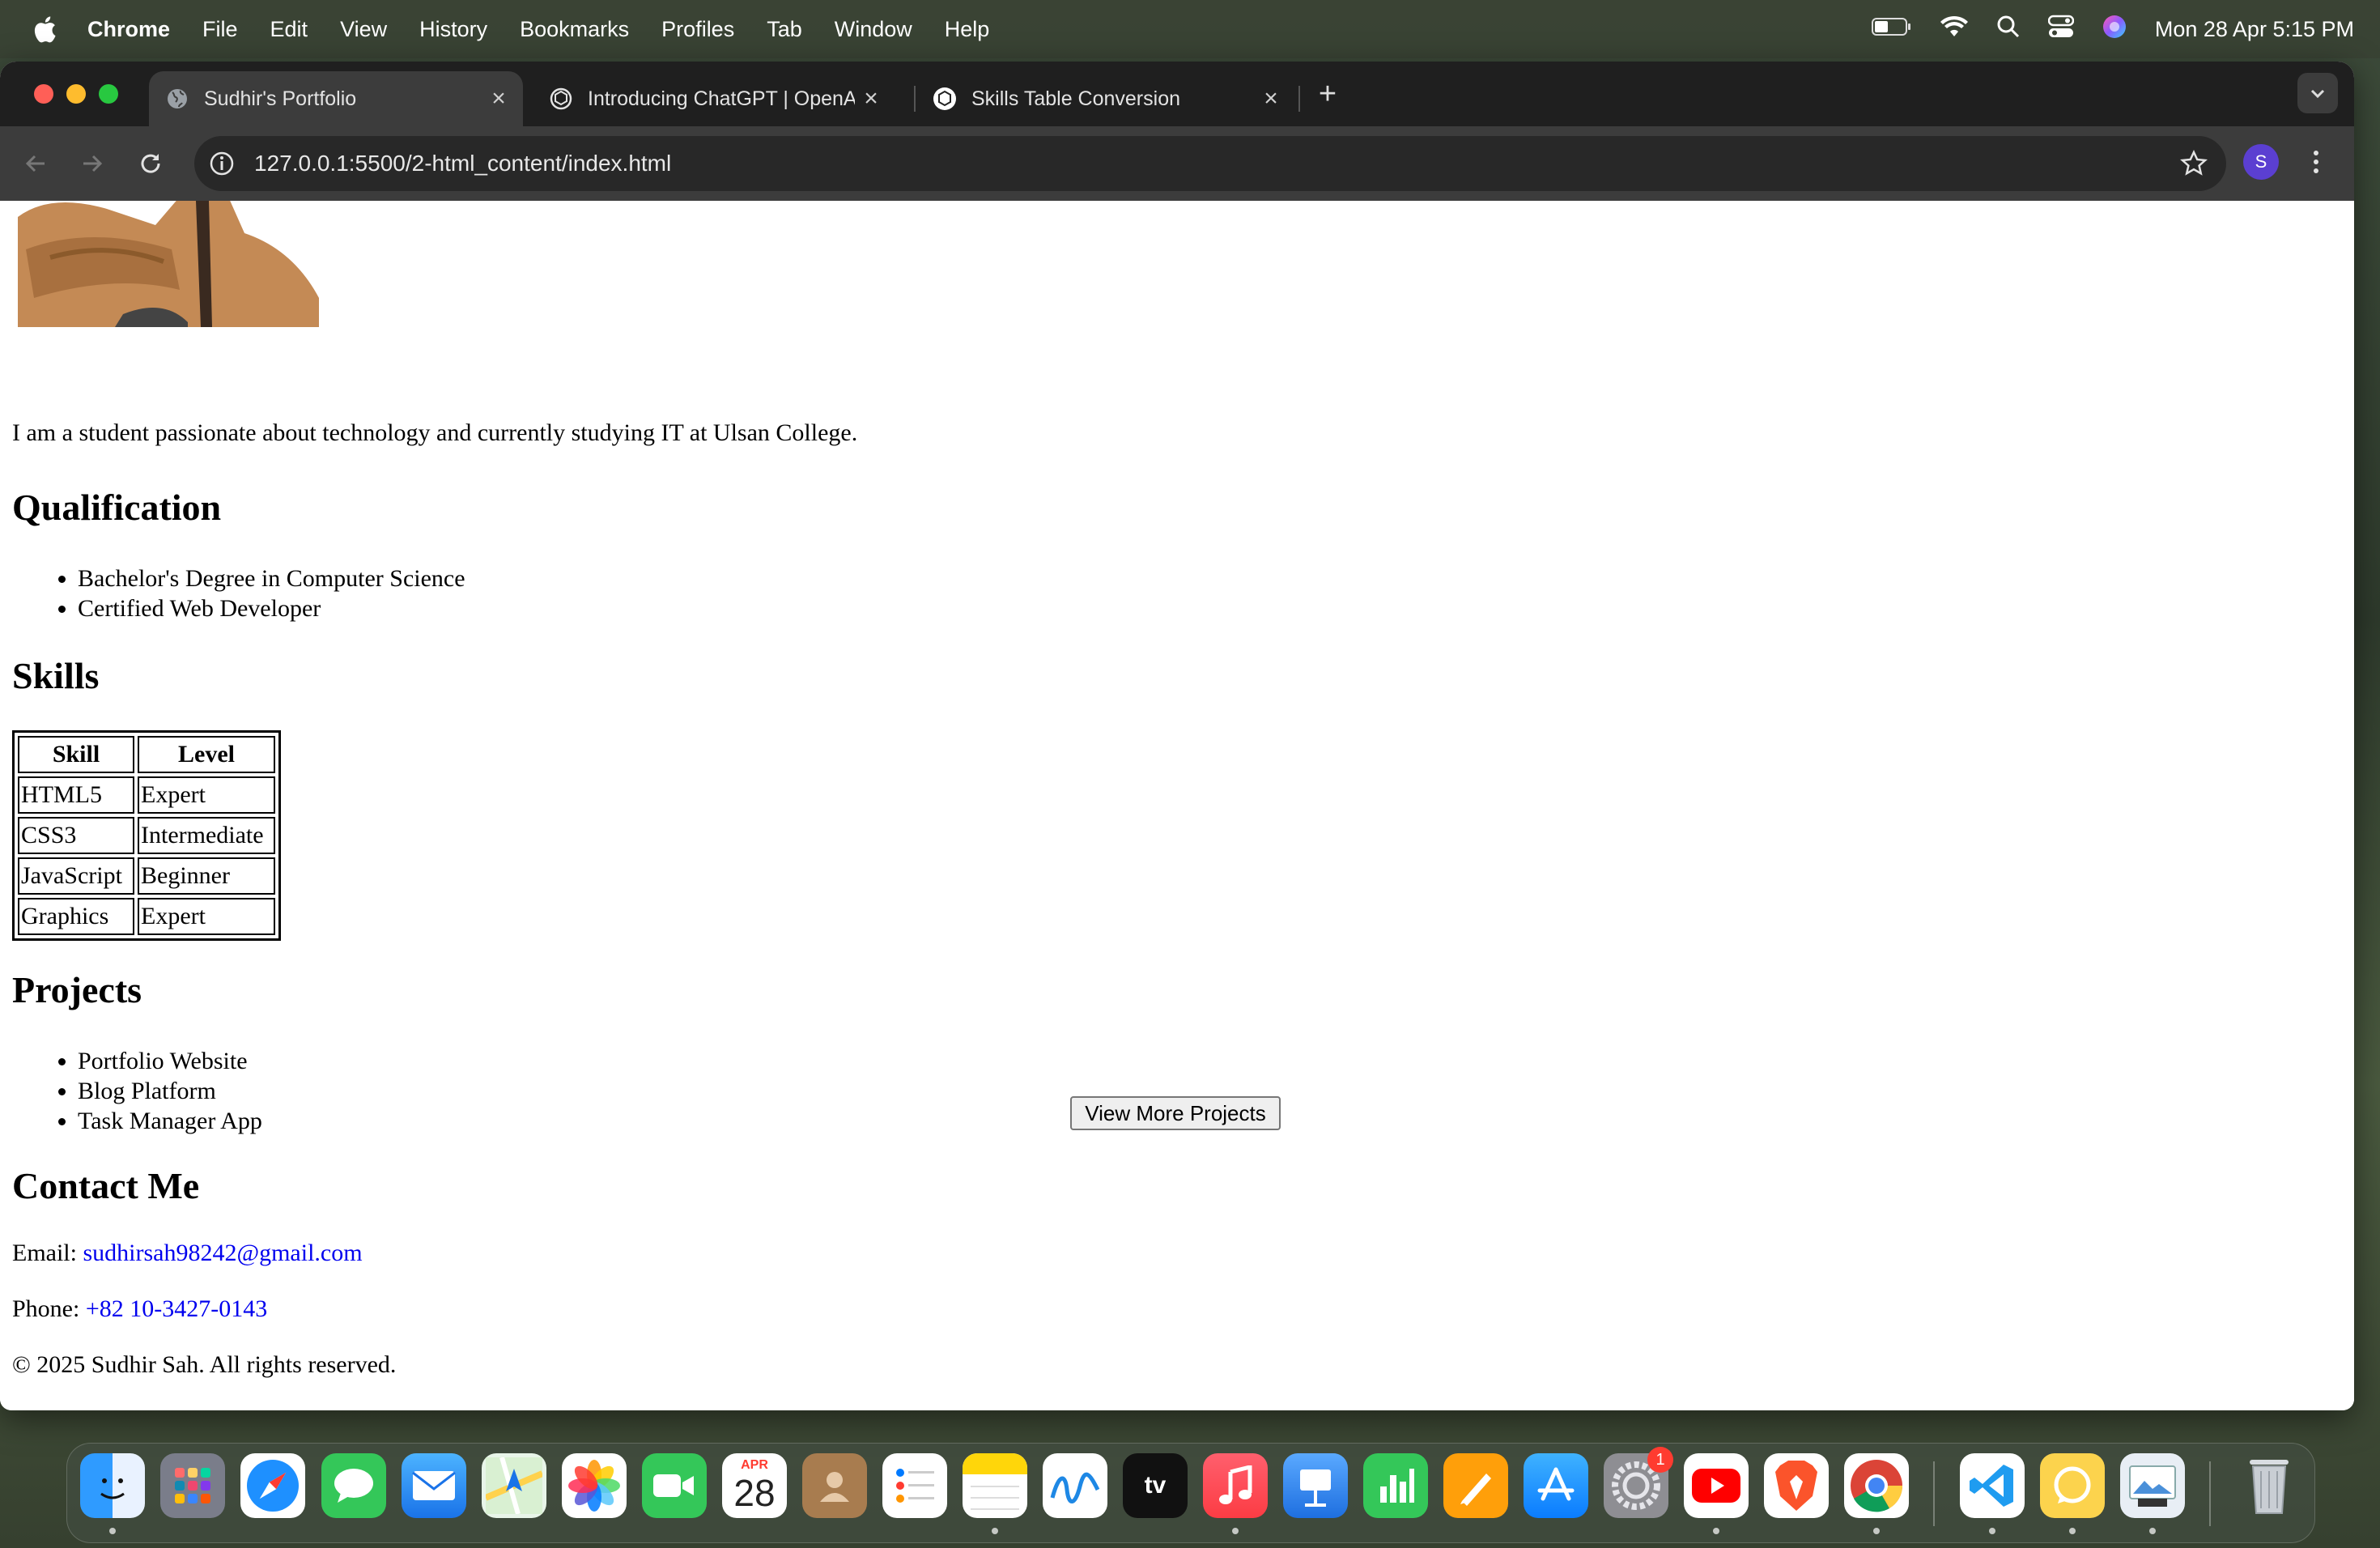 This screenshot has width=2380, height=1548. Describe the element at coordinates (594, 1485) in the screenshot. I see `photos-icon` at that location.